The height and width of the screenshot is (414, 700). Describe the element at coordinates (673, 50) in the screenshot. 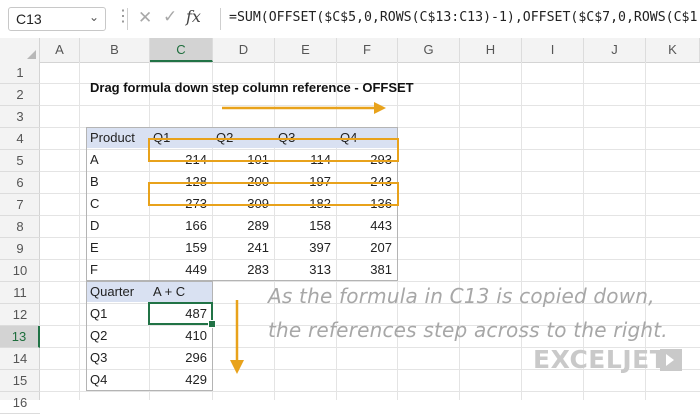

I see `column-header-k: K` at that location.